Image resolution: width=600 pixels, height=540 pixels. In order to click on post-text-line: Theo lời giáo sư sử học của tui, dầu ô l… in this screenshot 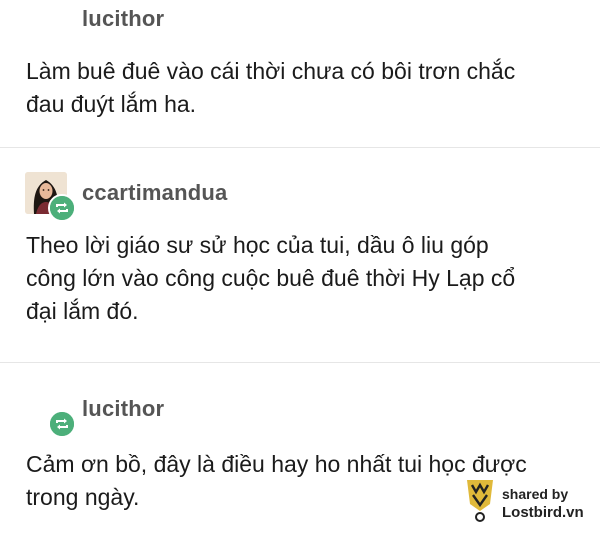, I will do `click(257, 245)`.